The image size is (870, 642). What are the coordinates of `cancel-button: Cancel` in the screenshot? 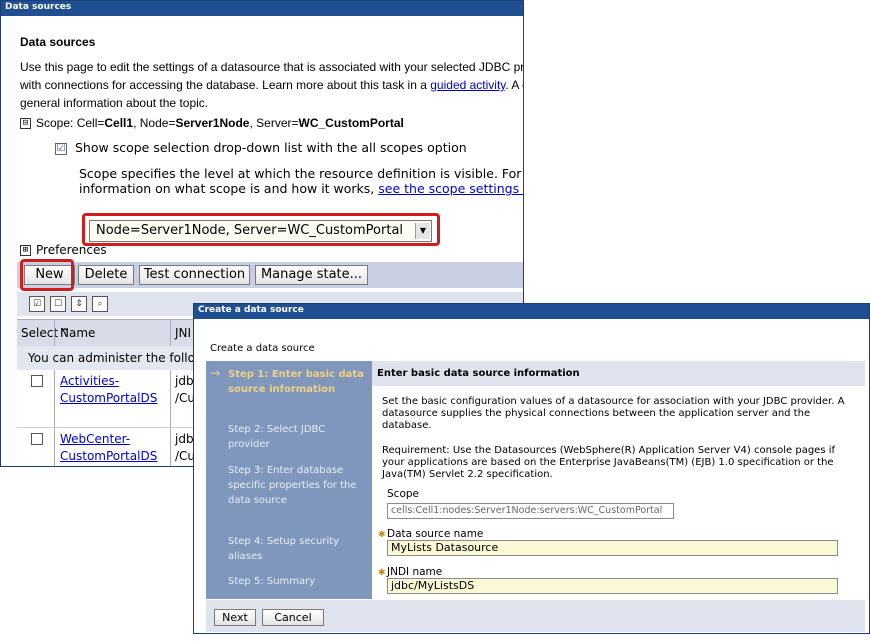 It's located at (293, 617).